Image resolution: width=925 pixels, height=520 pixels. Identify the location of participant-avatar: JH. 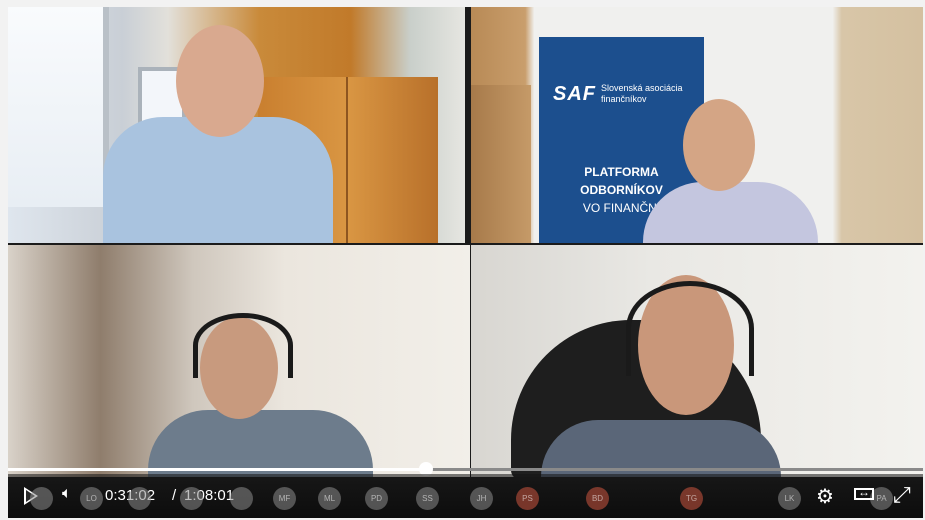
(481, 498).